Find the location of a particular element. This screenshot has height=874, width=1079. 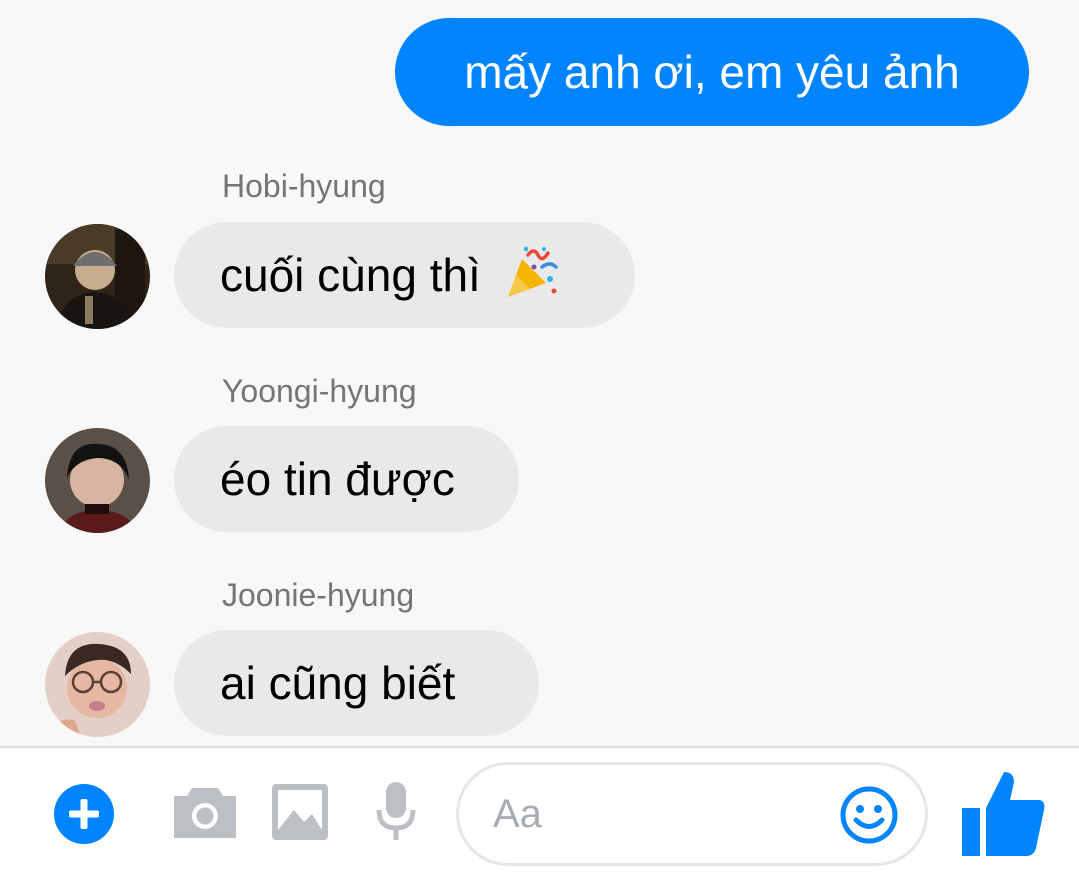

incoming-message-bubble: éo tin được is located at coordinates (346, 479).